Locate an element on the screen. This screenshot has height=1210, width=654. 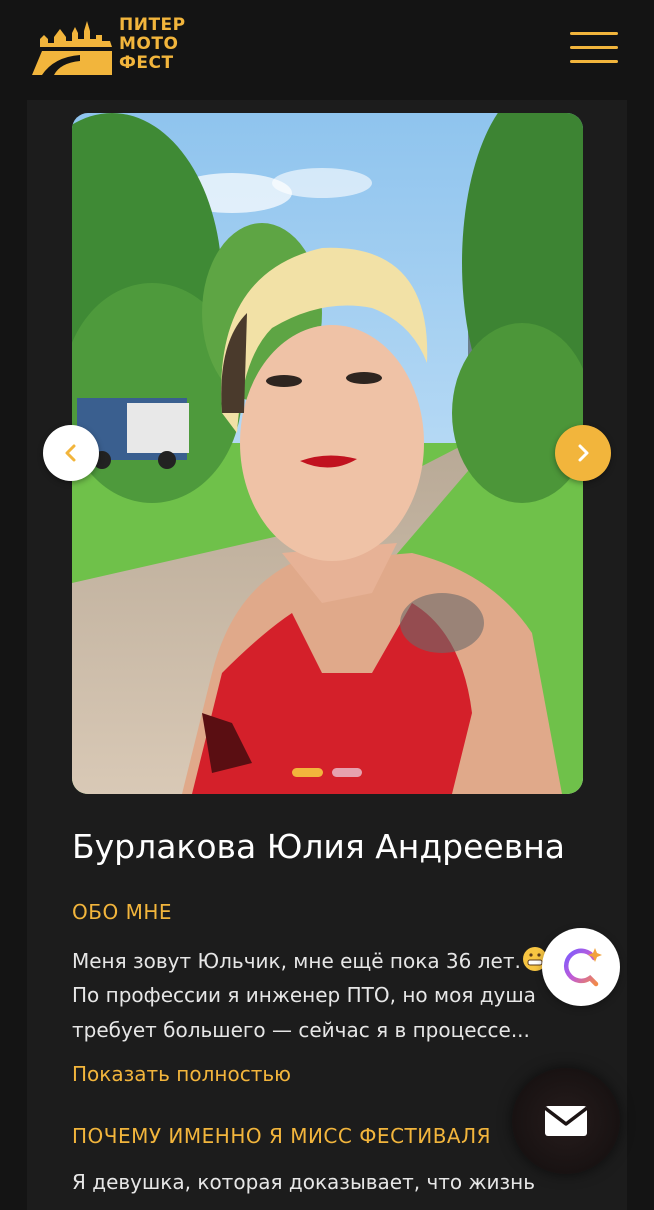
about-text-line-1: Меня зовут Юльчик, мне ещё пока 36 лет. is located at coordinates (310, 959).